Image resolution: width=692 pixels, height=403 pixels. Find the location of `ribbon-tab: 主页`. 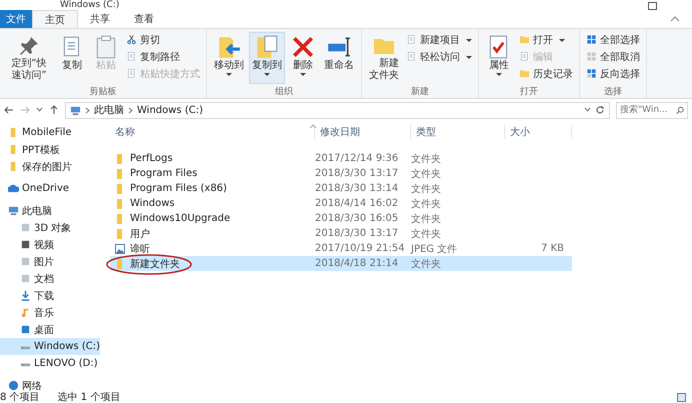

ribbon-tab: 主页 is located at coordinates (55, 19).